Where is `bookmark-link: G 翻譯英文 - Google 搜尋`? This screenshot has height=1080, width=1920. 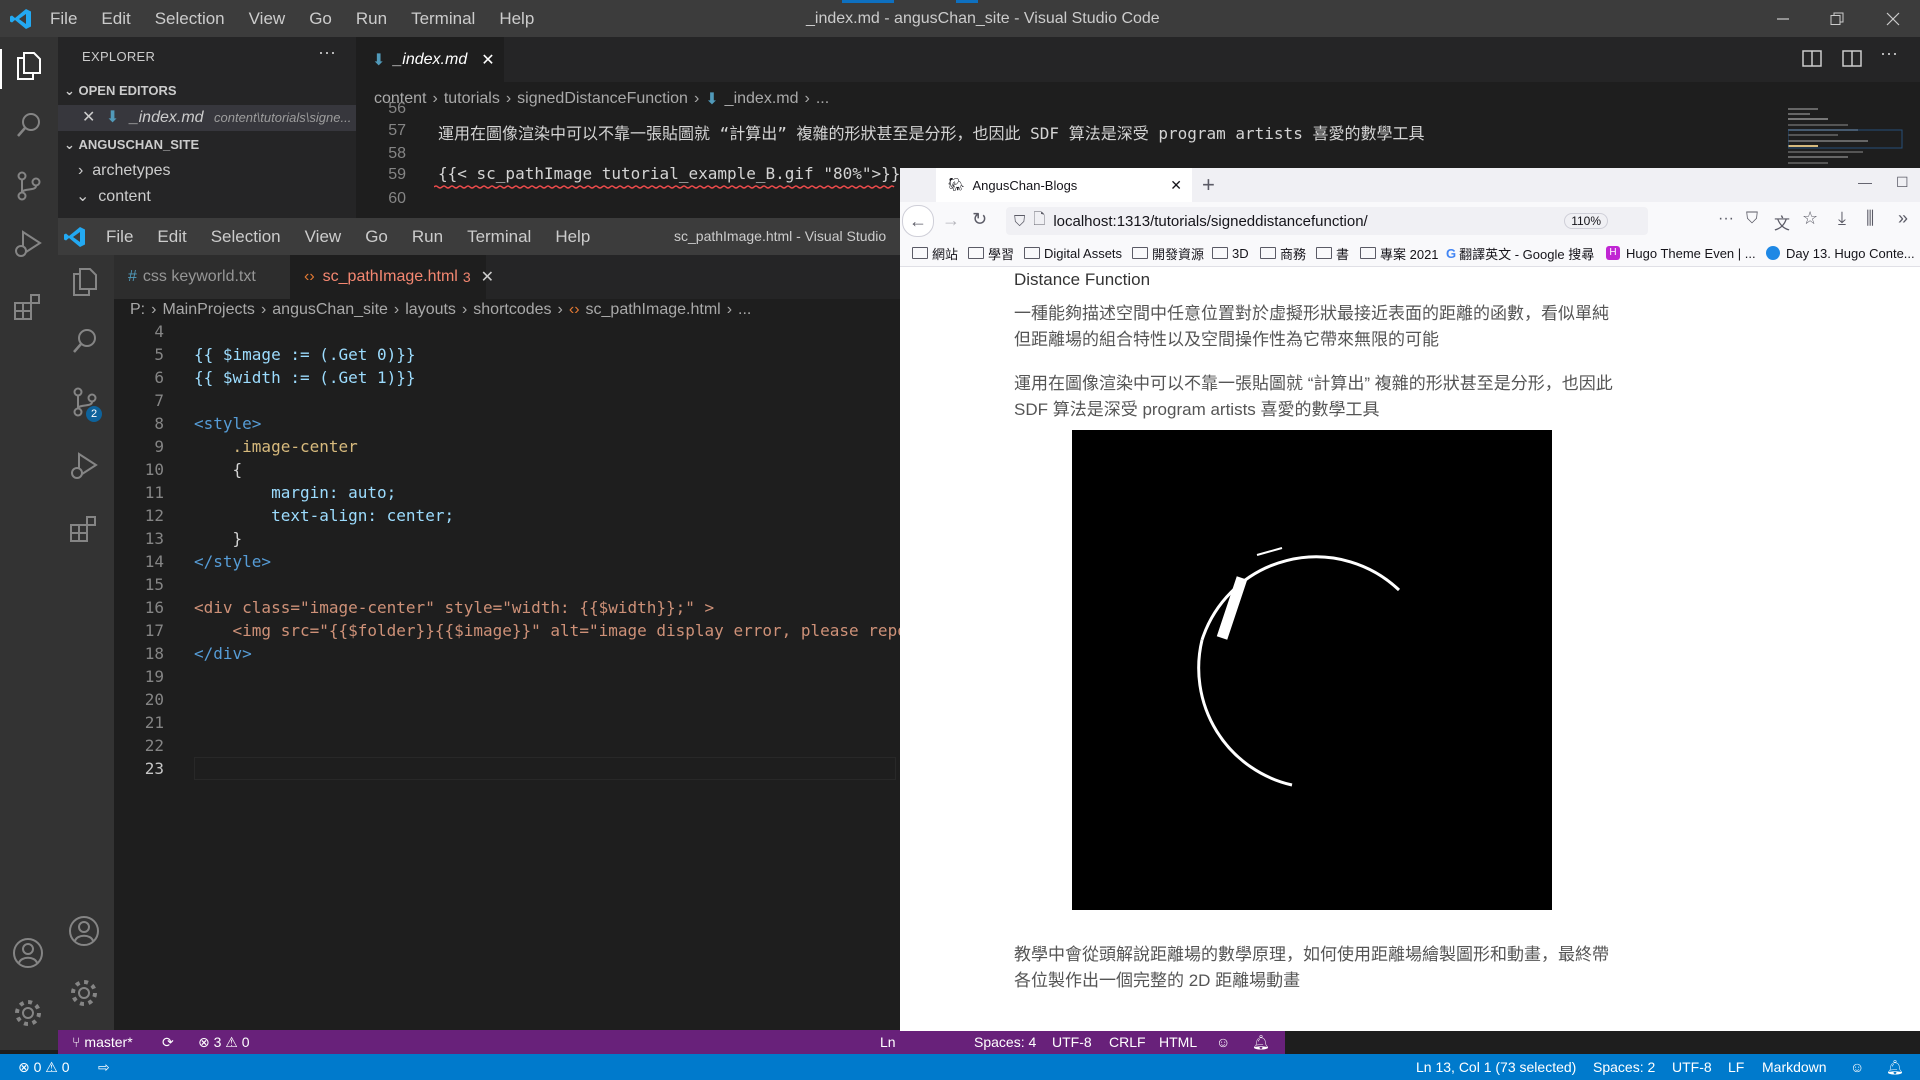 bookmark-link: G 翻譯英文 - Google 搜尋 is located at coordinates (1520, 253).